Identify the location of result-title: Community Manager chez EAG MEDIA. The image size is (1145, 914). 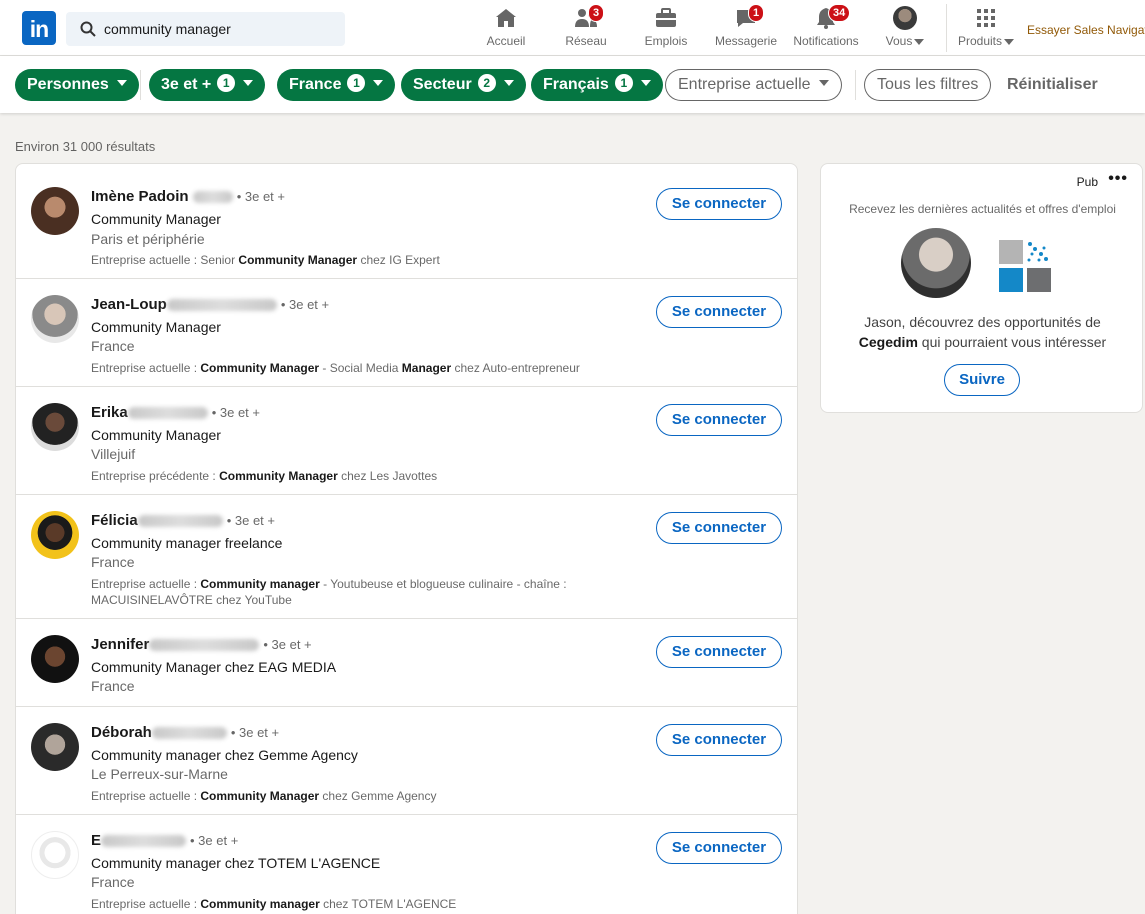
(214, 667).